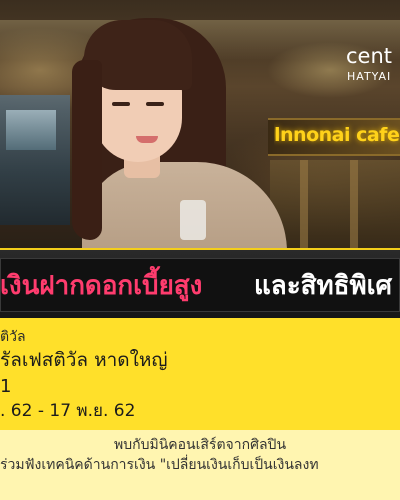  Describe the element at coordinates (101, 286) in the screenshot. I see `headline-rate-text: เงินฝากดอกเบี้ยสูง` at that location.